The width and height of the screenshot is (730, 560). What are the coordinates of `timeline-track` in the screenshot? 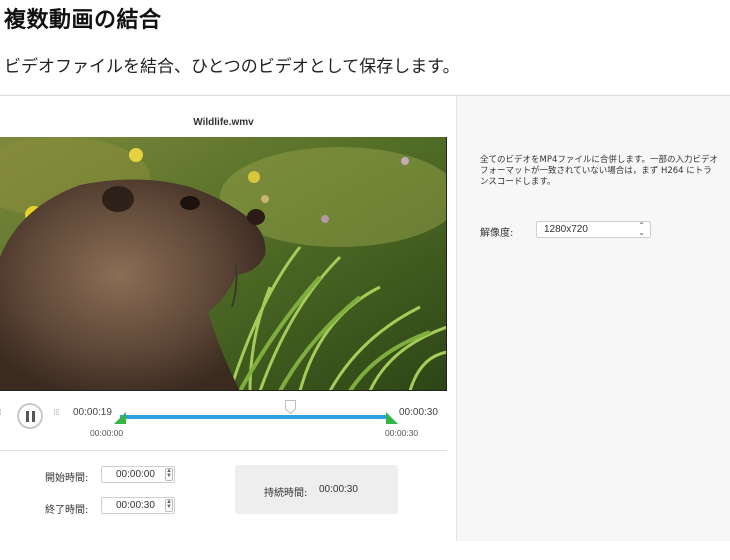 It's located at (254, 417).